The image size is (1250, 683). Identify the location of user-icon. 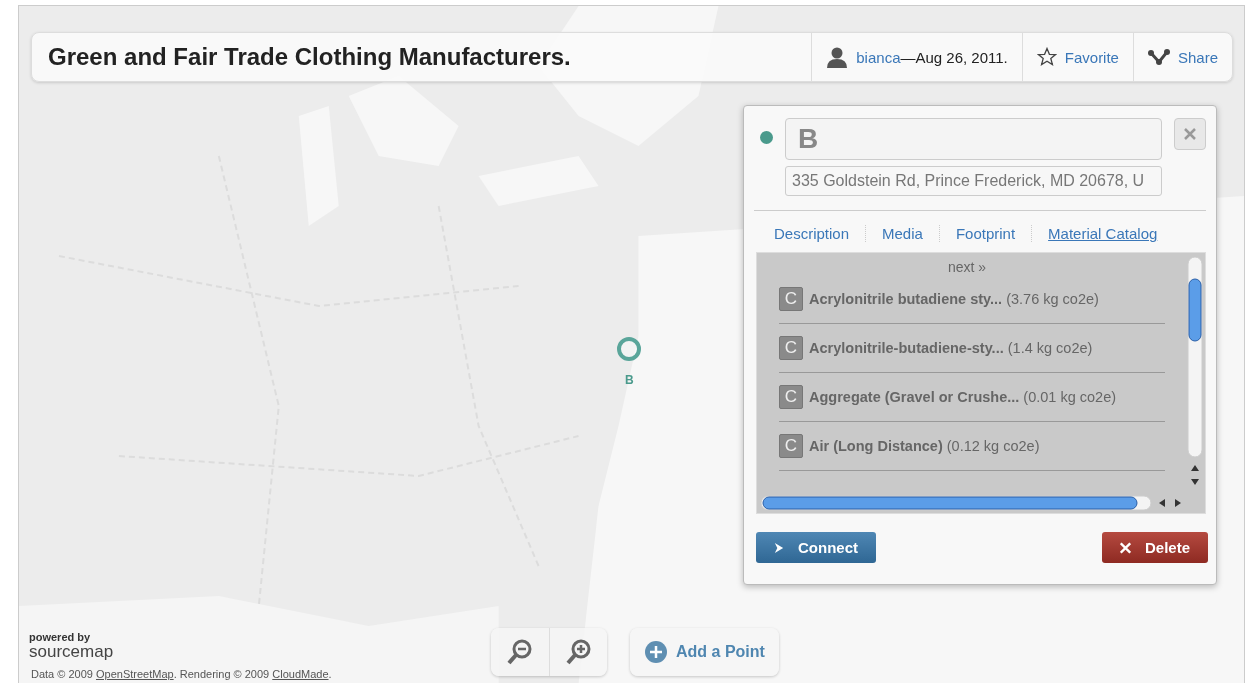
(837, 57).